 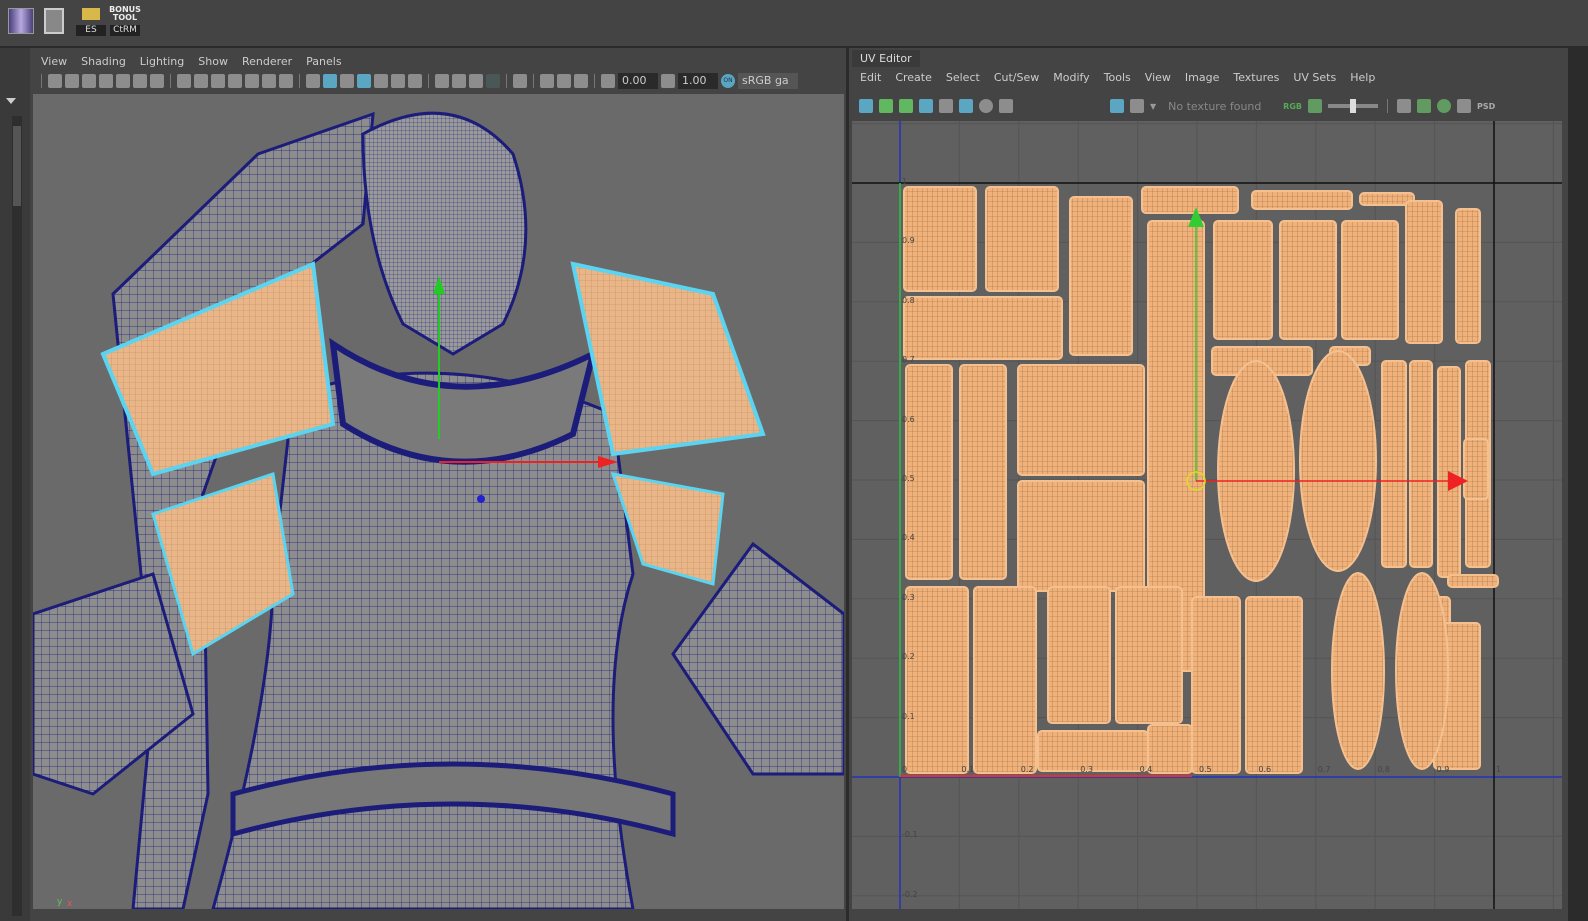 I want to click on image-range-icon, so click(x=1423, y=106).